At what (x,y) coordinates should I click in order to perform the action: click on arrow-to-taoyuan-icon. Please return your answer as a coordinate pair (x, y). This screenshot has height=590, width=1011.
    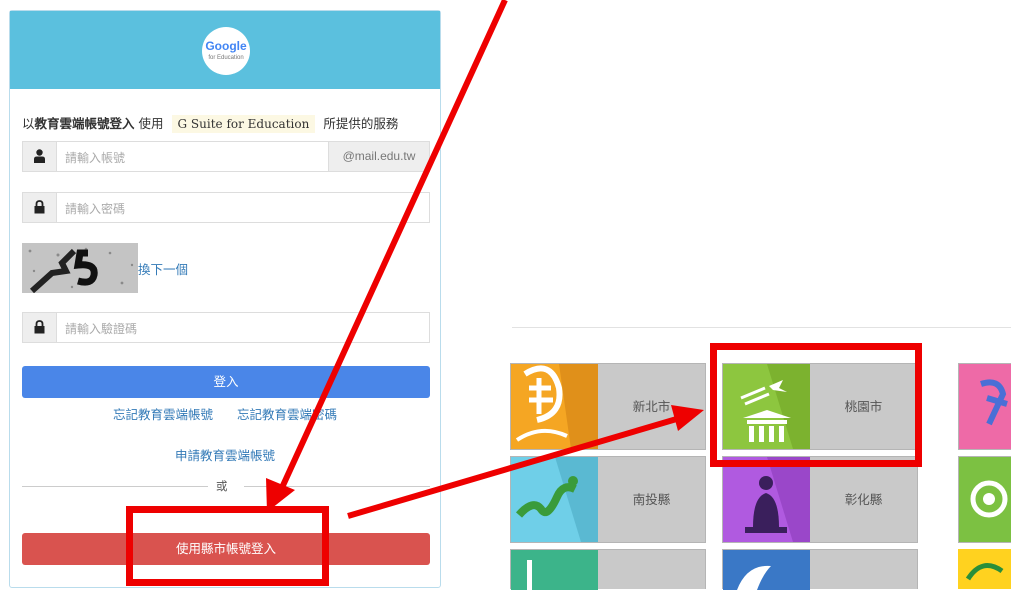
    Looking at the image, I should click on (525, 462).